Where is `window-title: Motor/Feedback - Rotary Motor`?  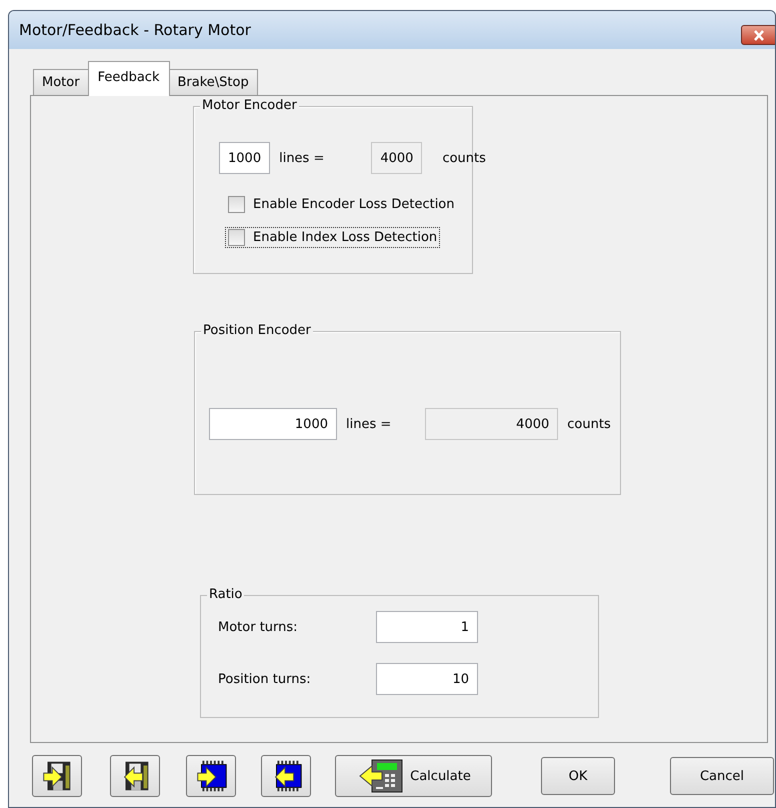 window-title: Motor/Feedback - Rotary Motor is located at coordinates (135, 30).